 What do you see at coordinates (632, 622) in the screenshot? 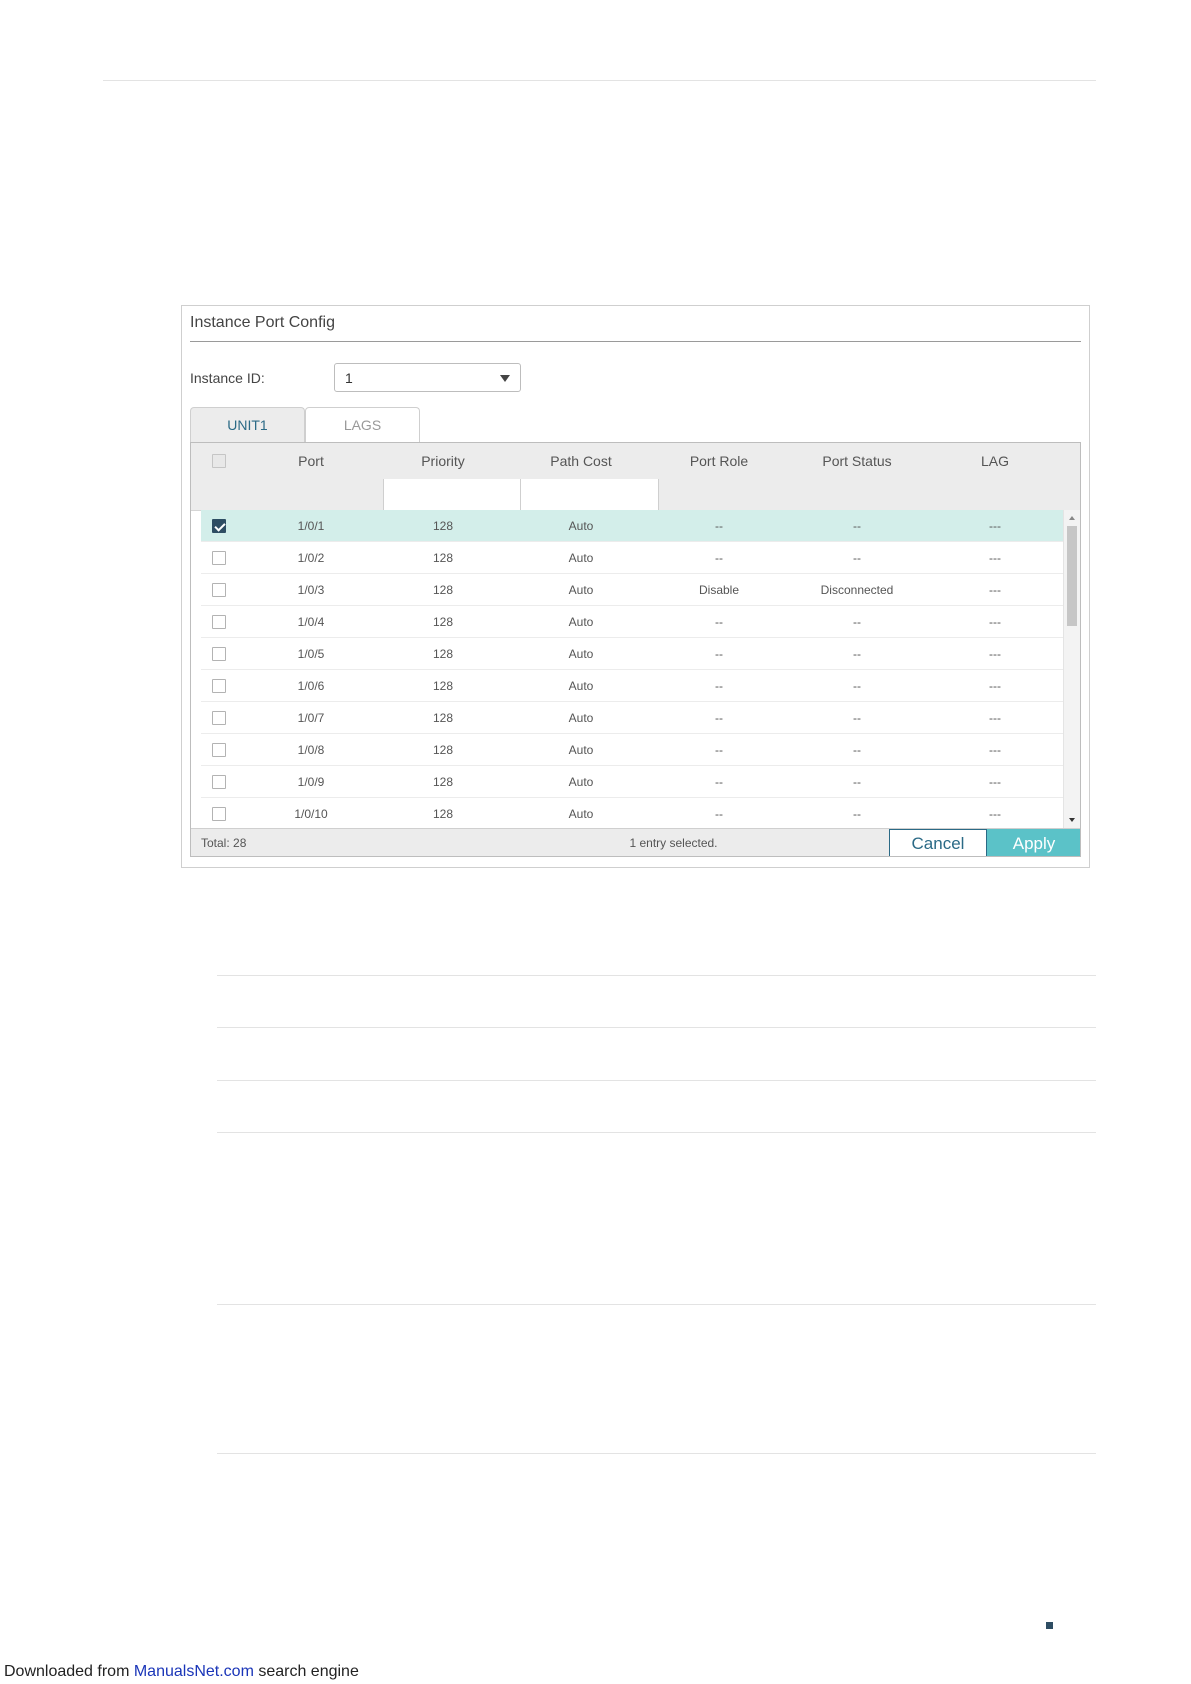
I see `table-row: 1/0/4 128 Auto -- -- ---` at bounding box center [632, 622].